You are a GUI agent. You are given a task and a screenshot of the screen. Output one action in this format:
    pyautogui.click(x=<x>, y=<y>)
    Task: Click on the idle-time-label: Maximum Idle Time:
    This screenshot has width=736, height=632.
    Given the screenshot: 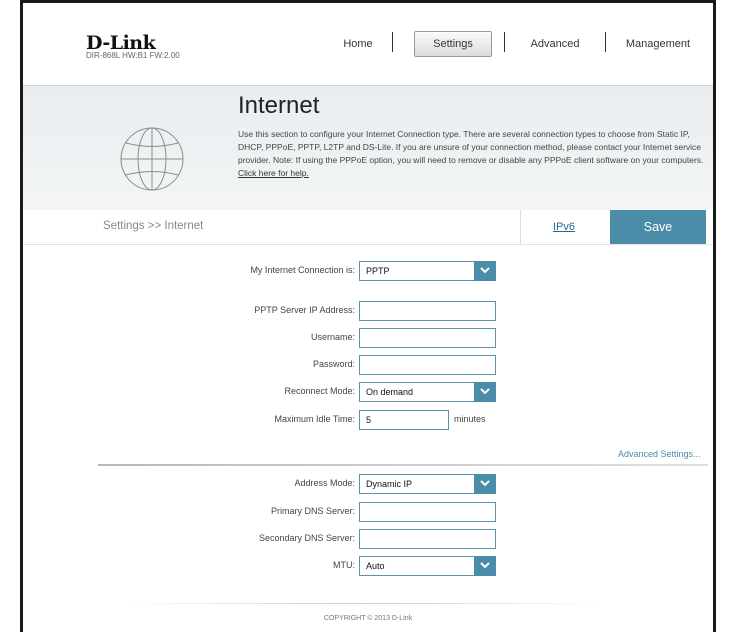 What is the action you would take?
    pyautogui.click(x=314, y=419)
    